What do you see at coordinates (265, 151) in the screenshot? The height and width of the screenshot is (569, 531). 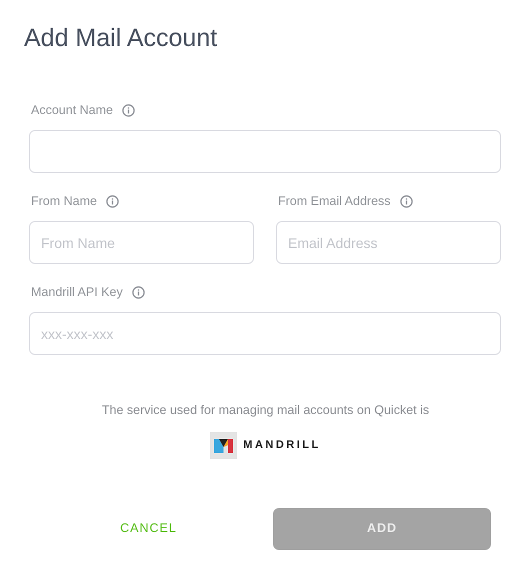 I see `input-field` at bounding box center [265, 151].